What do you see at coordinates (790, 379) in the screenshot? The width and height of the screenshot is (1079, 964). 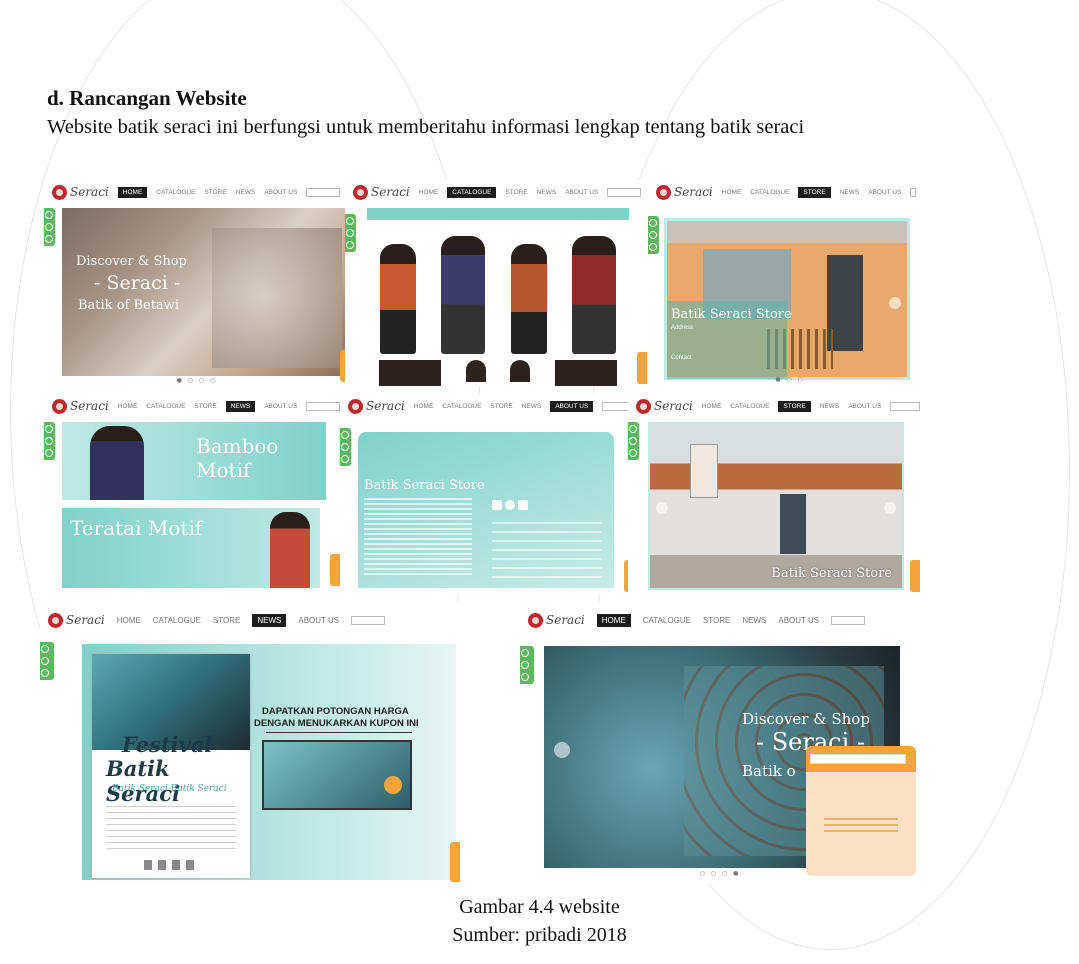 I see `carousel-dots: ● ○ ○` at bounding box center [790, 379].